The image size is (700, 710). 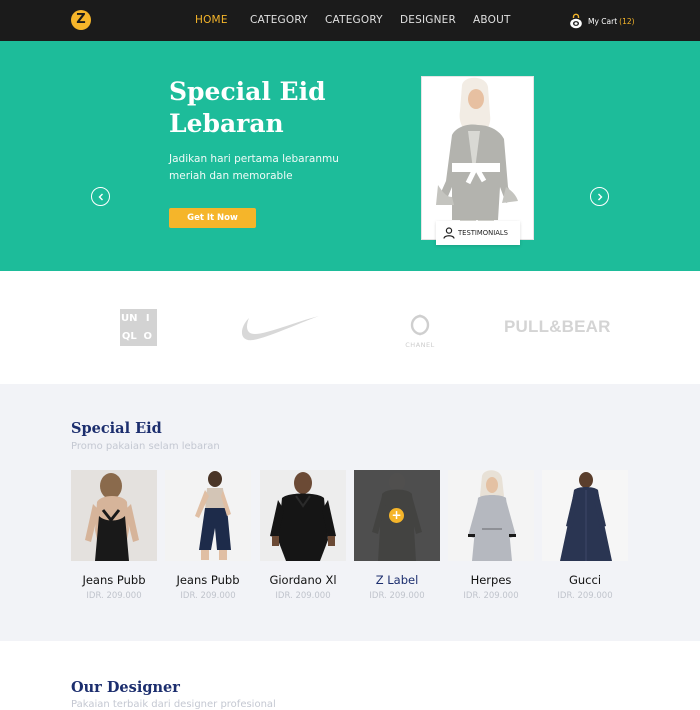 I want to click on uniqlo-logo-part: UN, so click(x=129, y=318).